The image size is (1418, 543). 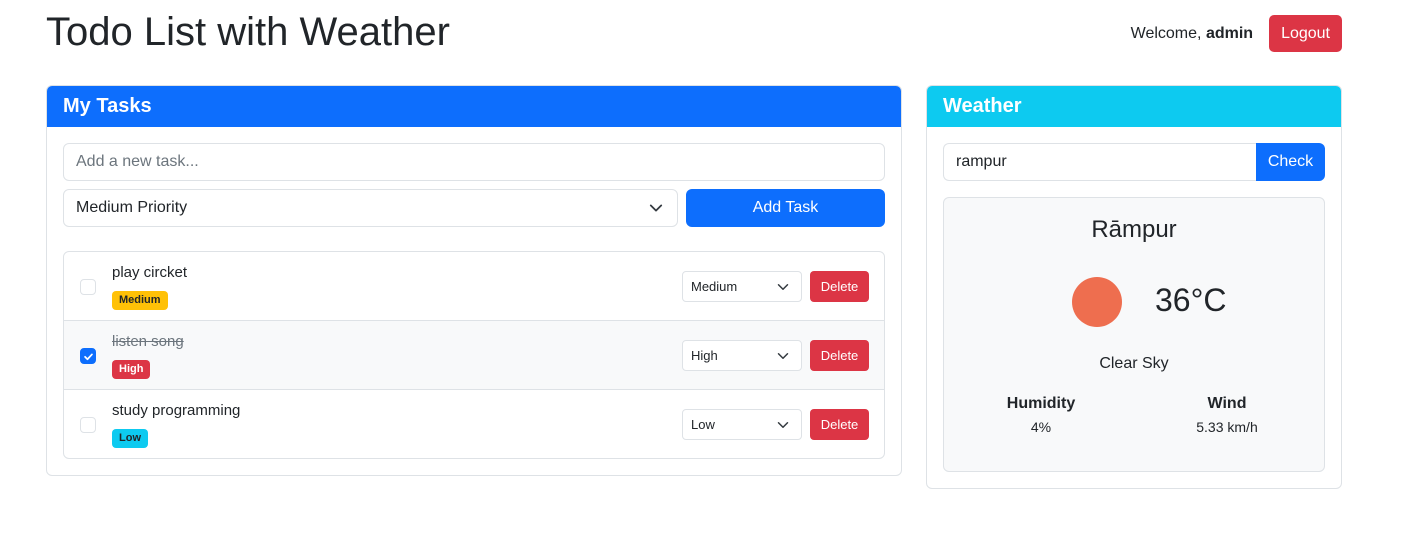 What do you see at coordinates (1166, 33) in the screenshot?
I see `welcome-prefix: Welcome,` at bounding box center [1166, 33].